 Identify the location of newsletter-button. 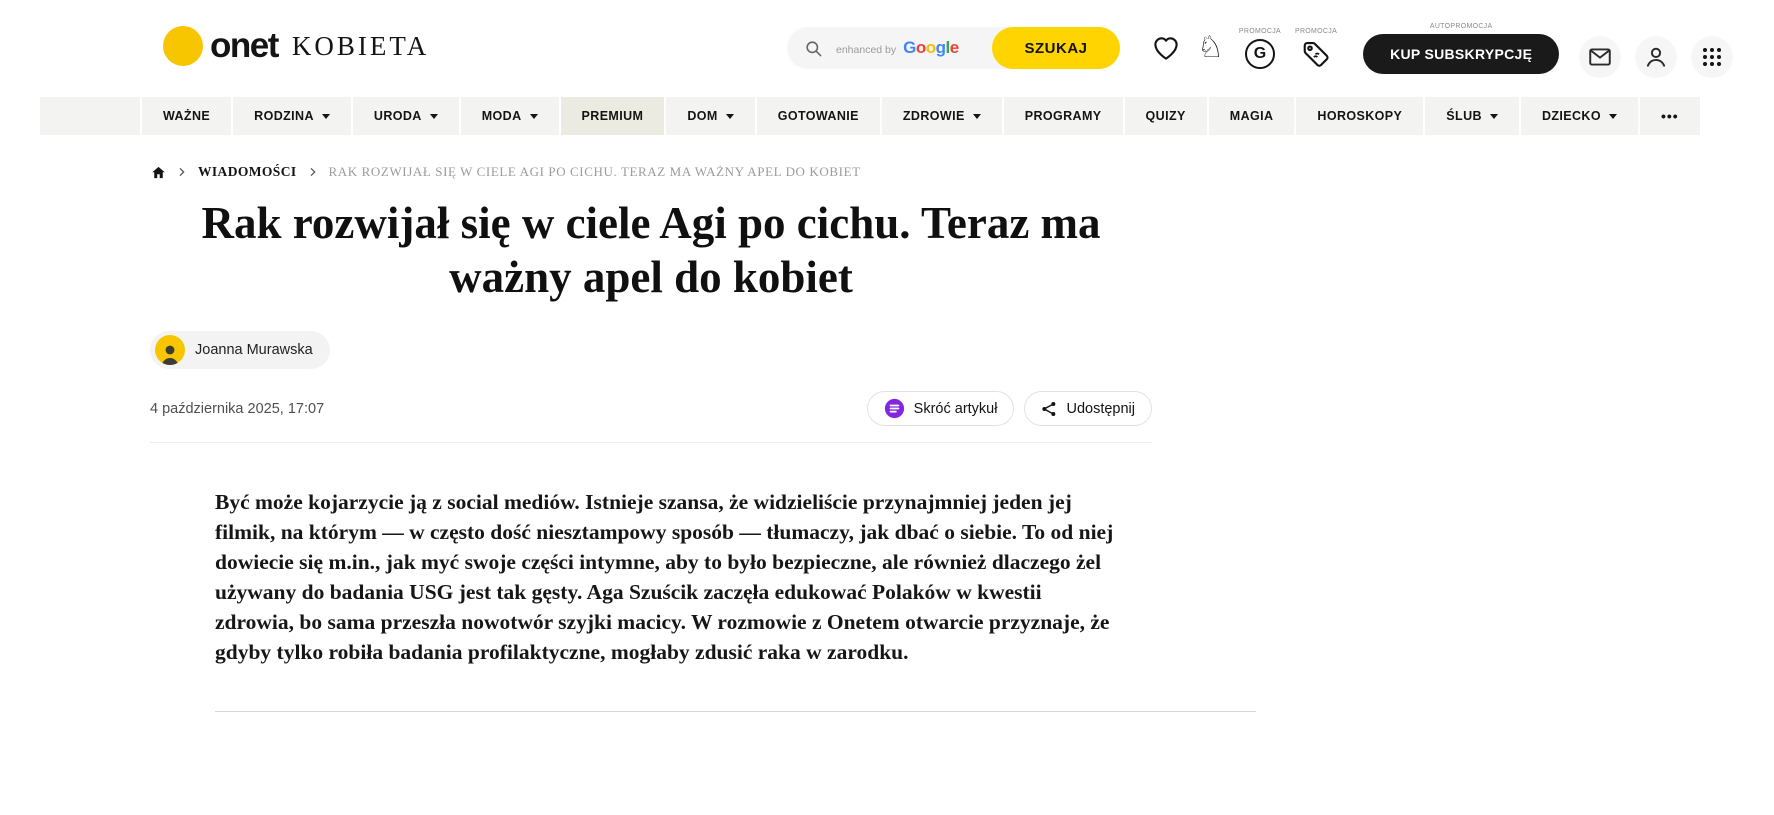
(1600, 57).